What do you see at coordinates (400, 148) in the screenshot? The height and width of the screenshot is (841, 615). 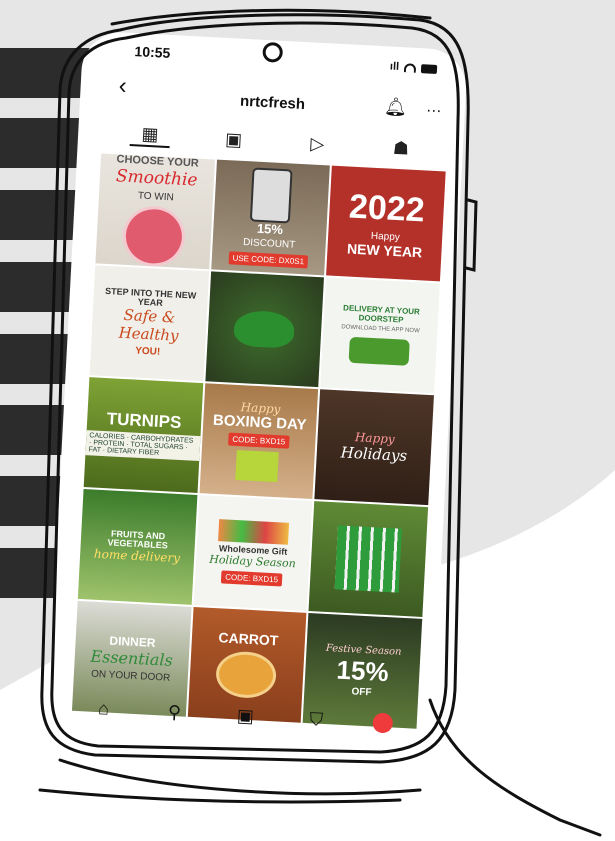 I see `tagged-tab-icon: ☗` at bounding box center [400, 148].